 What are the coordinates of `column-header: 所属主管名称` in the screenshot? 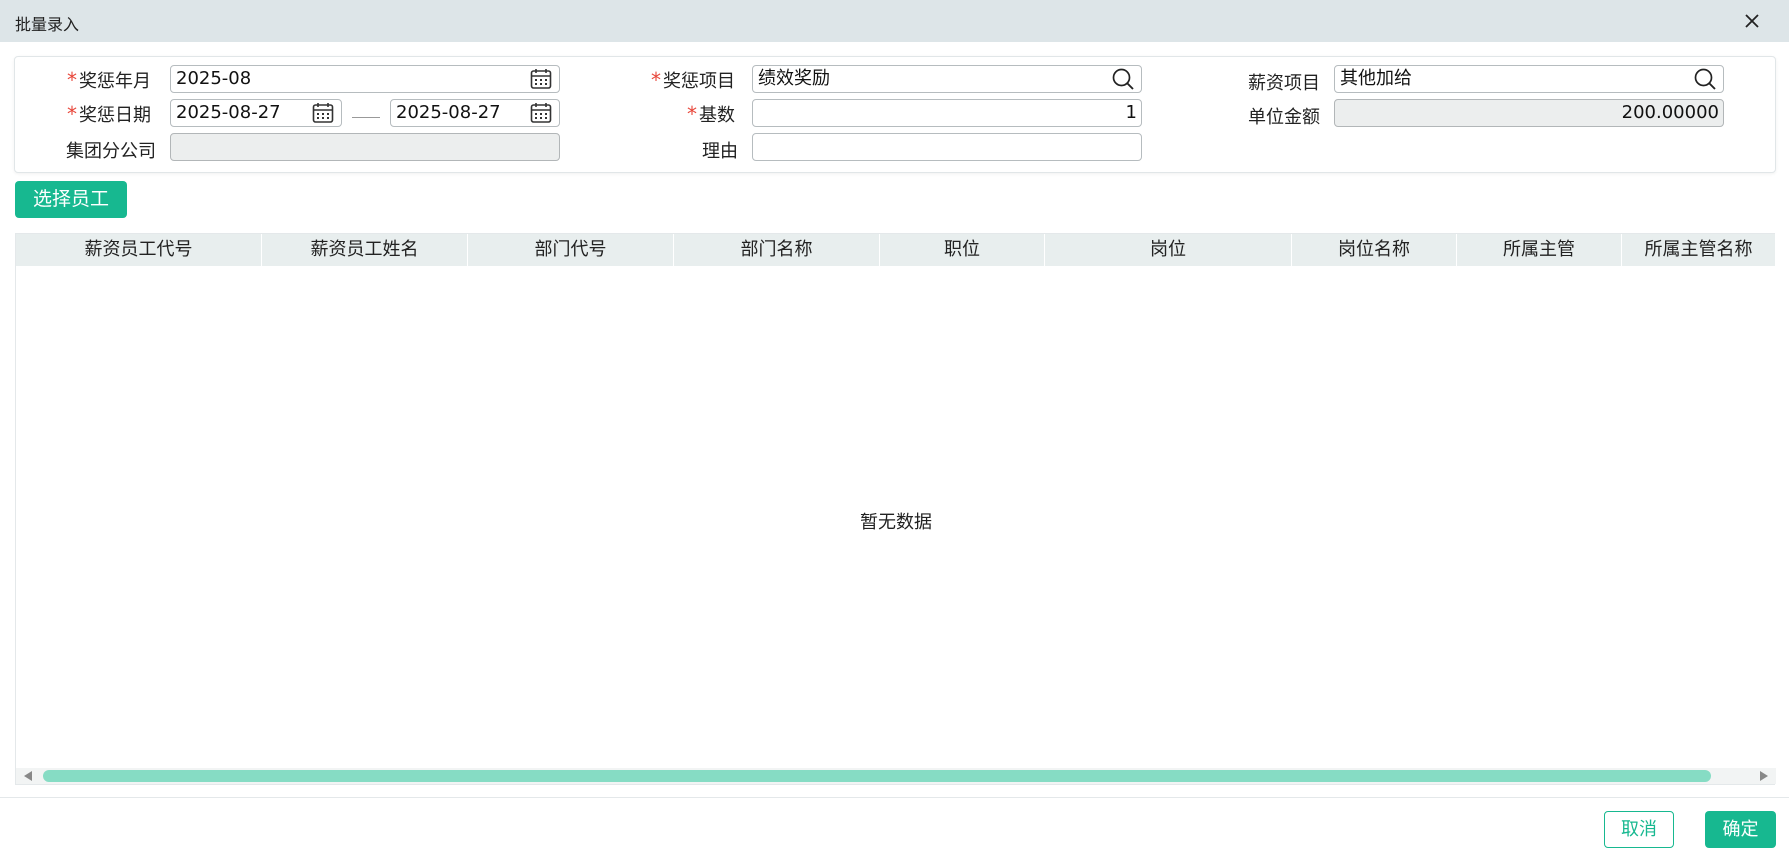 It's located at (1699, 250).